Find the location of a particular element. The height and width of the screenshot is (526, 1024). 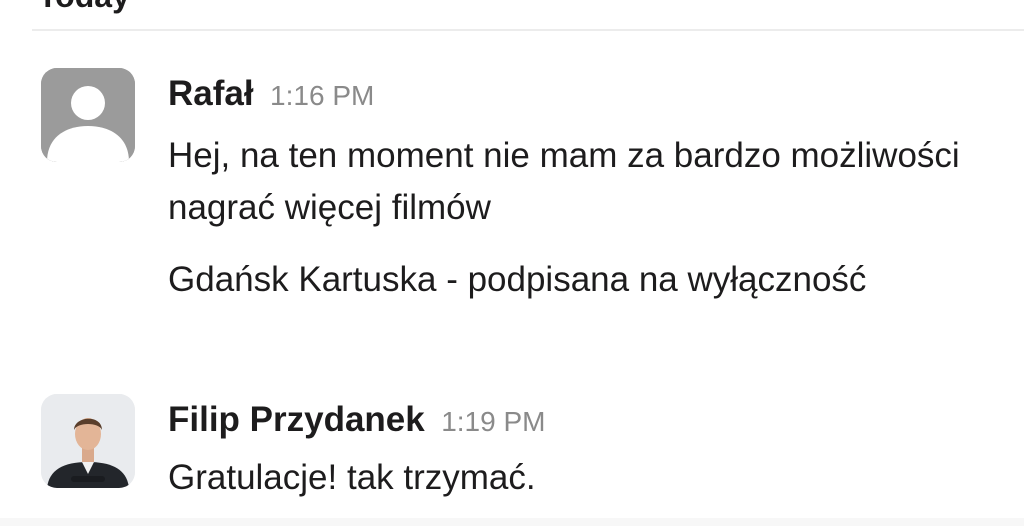

message-timestamp: 1:16 PM is located at coordinates (322, 95).